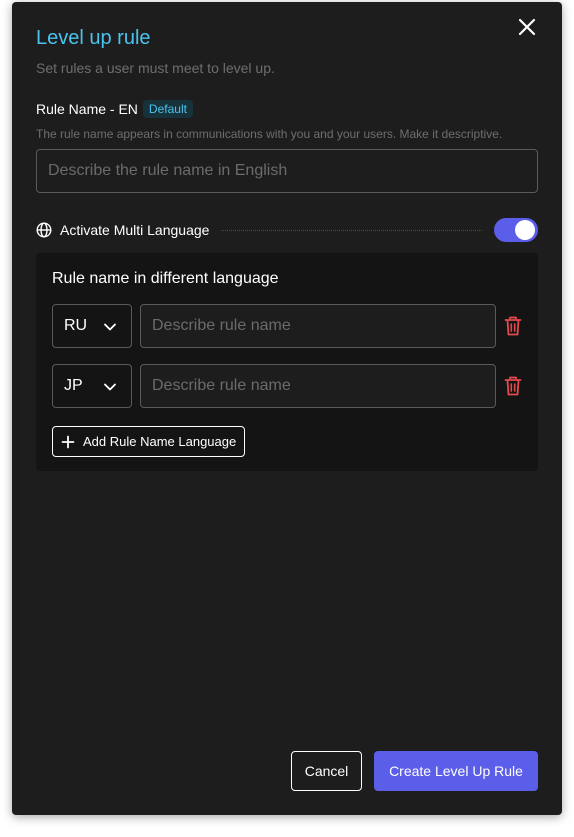  Describe the element at coordinates (92, 326) in the screenshot. I see `language-select-ru: RU` at that location.